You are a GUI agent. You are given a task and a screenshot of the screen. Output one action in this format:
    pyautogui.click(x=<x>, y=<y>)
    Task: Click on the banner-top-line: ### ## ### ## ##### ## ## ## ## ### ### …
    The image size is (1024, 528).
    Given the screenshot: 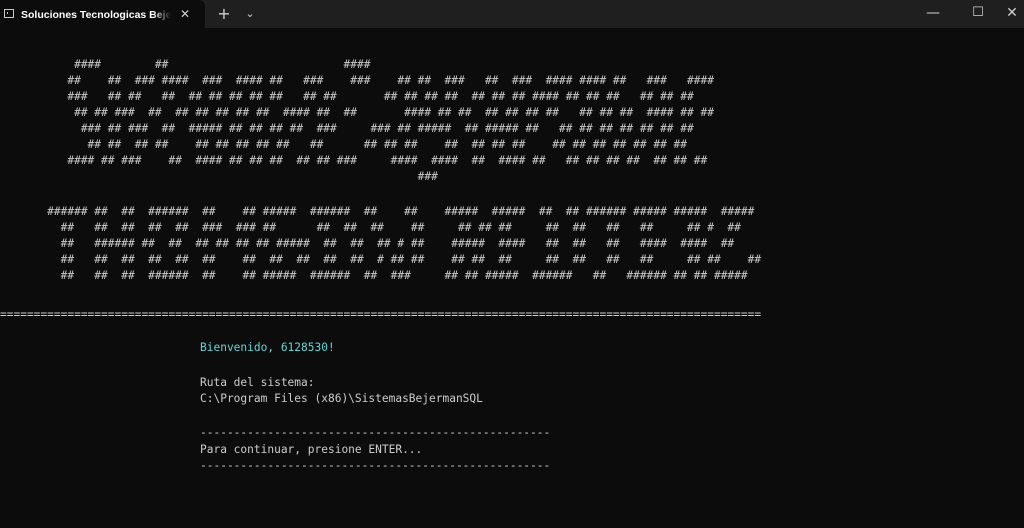 What is the action you would take?
    pyautogui.click(x=347, y=128)
    